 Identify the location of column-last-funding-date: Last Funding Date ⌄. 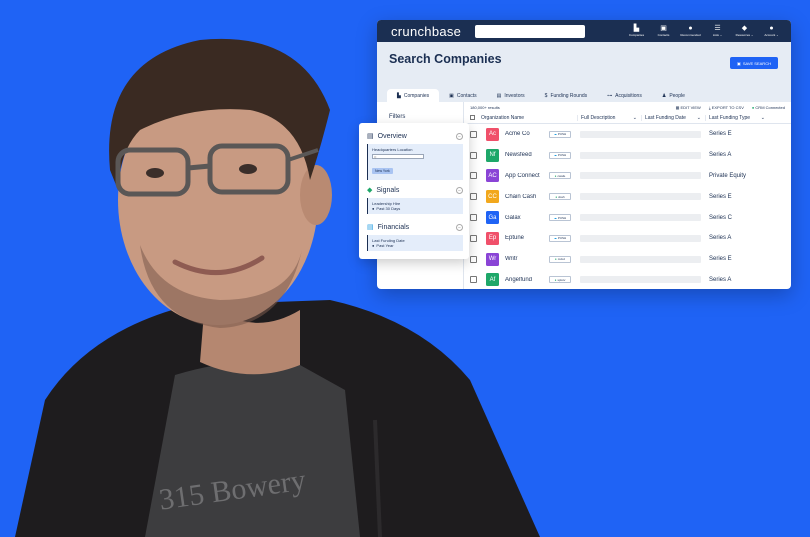
(673, 117).